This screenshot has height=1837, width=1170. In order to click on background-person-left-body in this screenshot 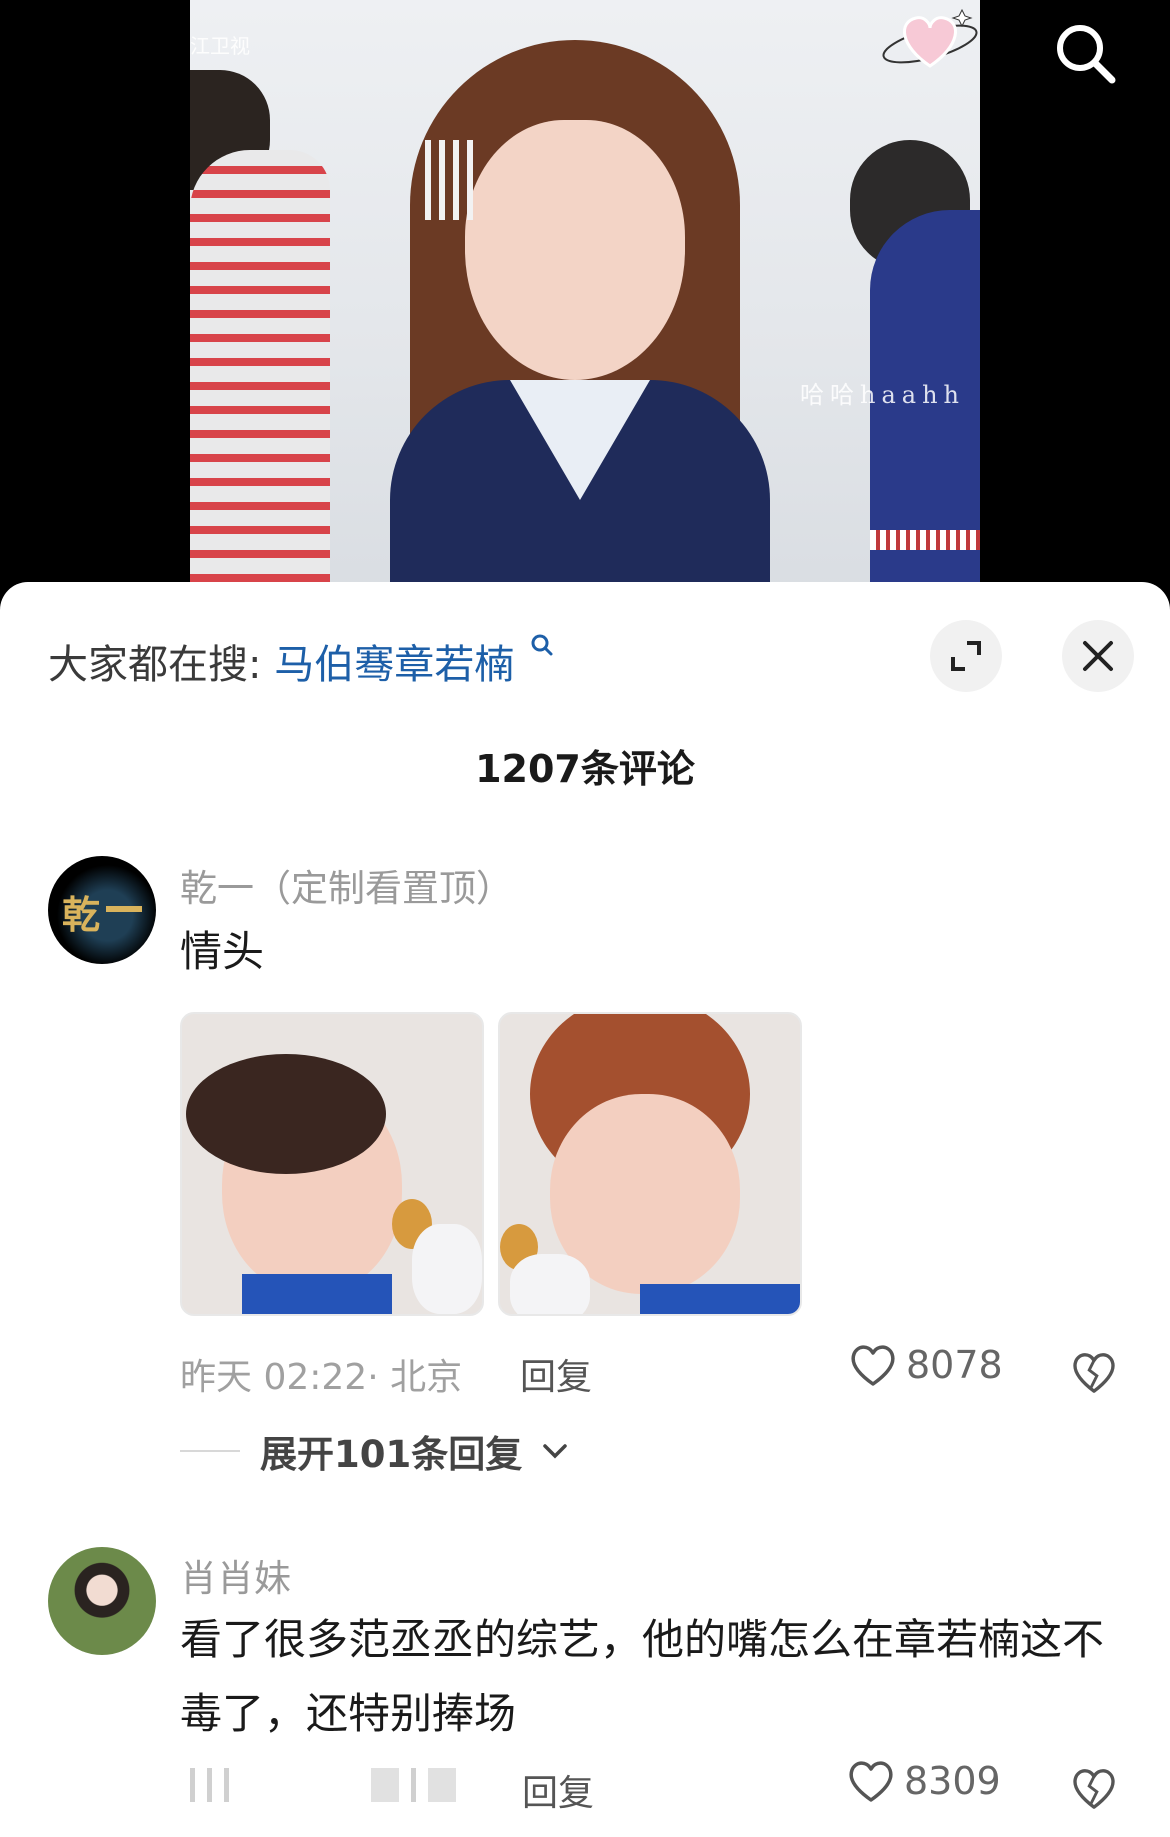, I will do `click(260, 375)`.